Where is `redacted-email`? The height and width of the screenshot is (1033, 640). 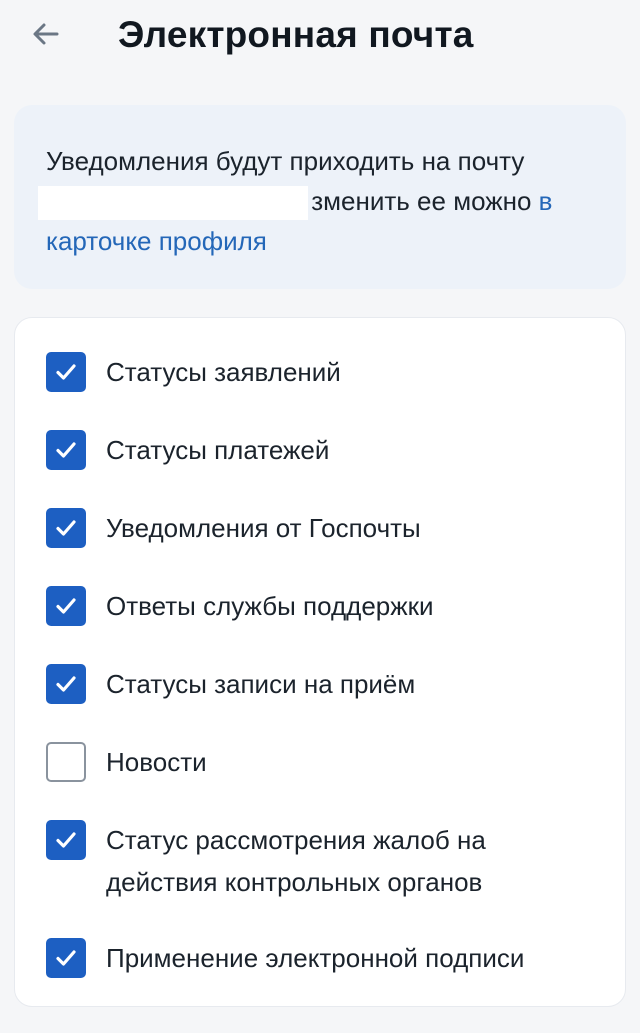
redacted-email is located at coordinates (173, 203).